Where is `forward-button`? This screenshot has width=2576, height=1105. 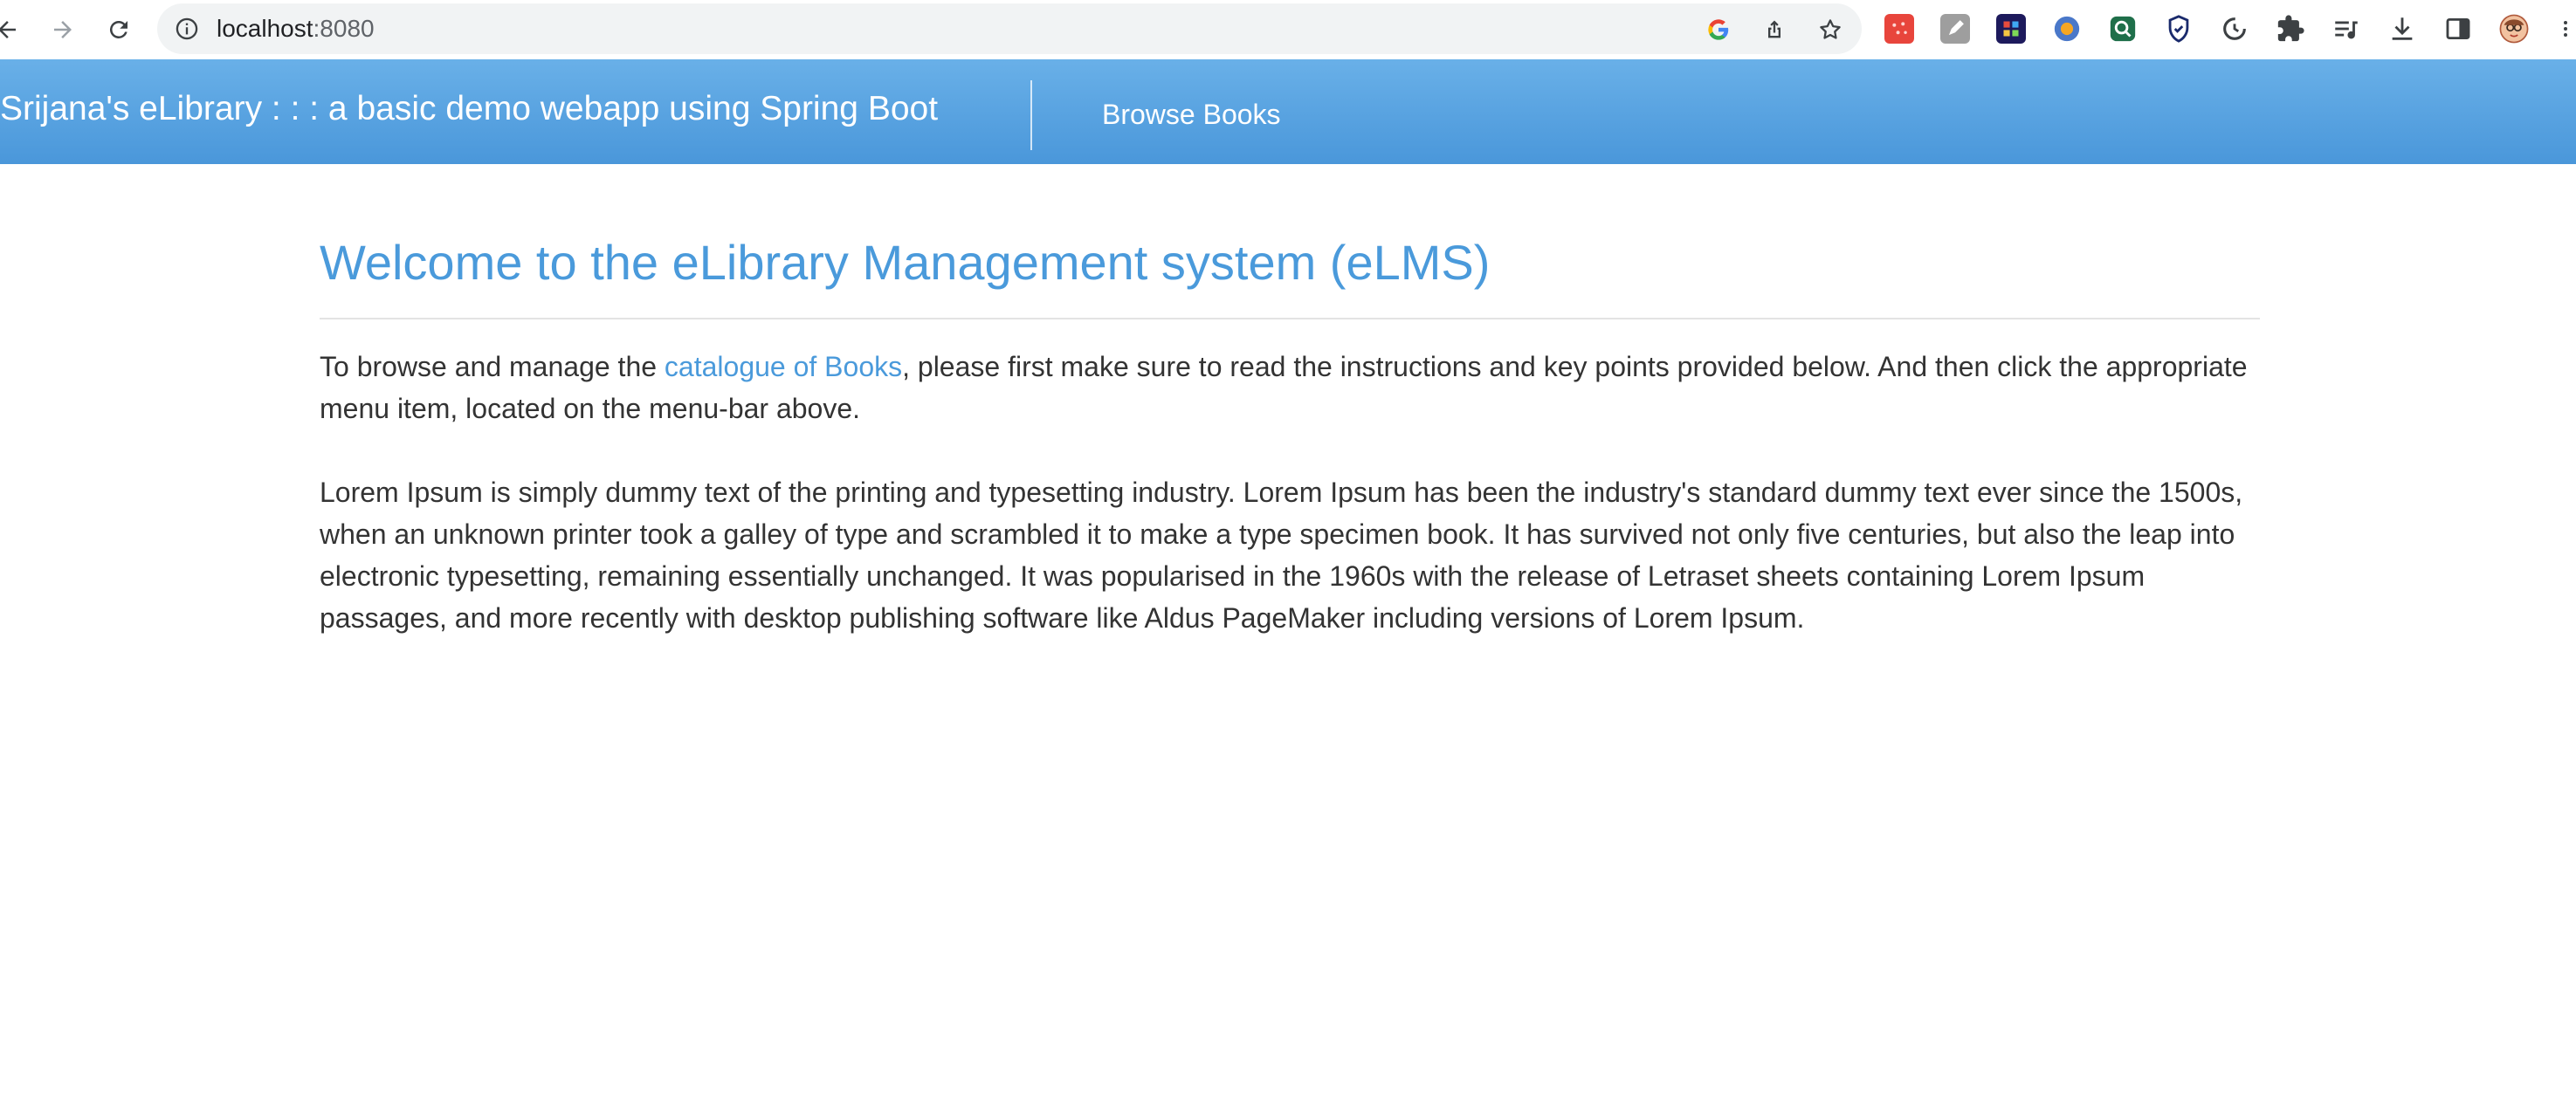
forward-button is located at coordinates (63, 29).